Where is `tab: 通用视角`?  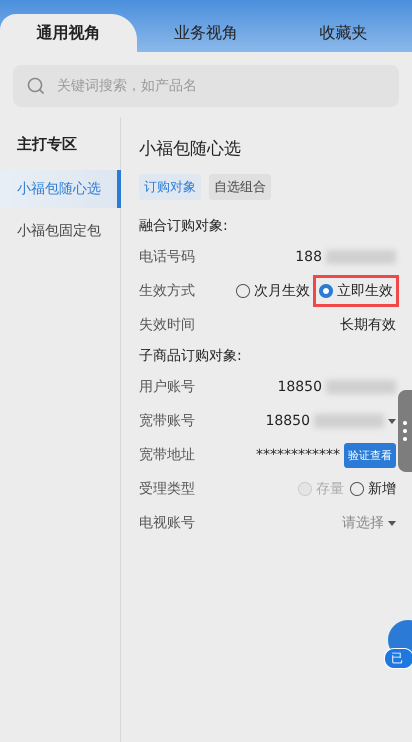 tab: 通用视角 is located at coordinates (69, 33).